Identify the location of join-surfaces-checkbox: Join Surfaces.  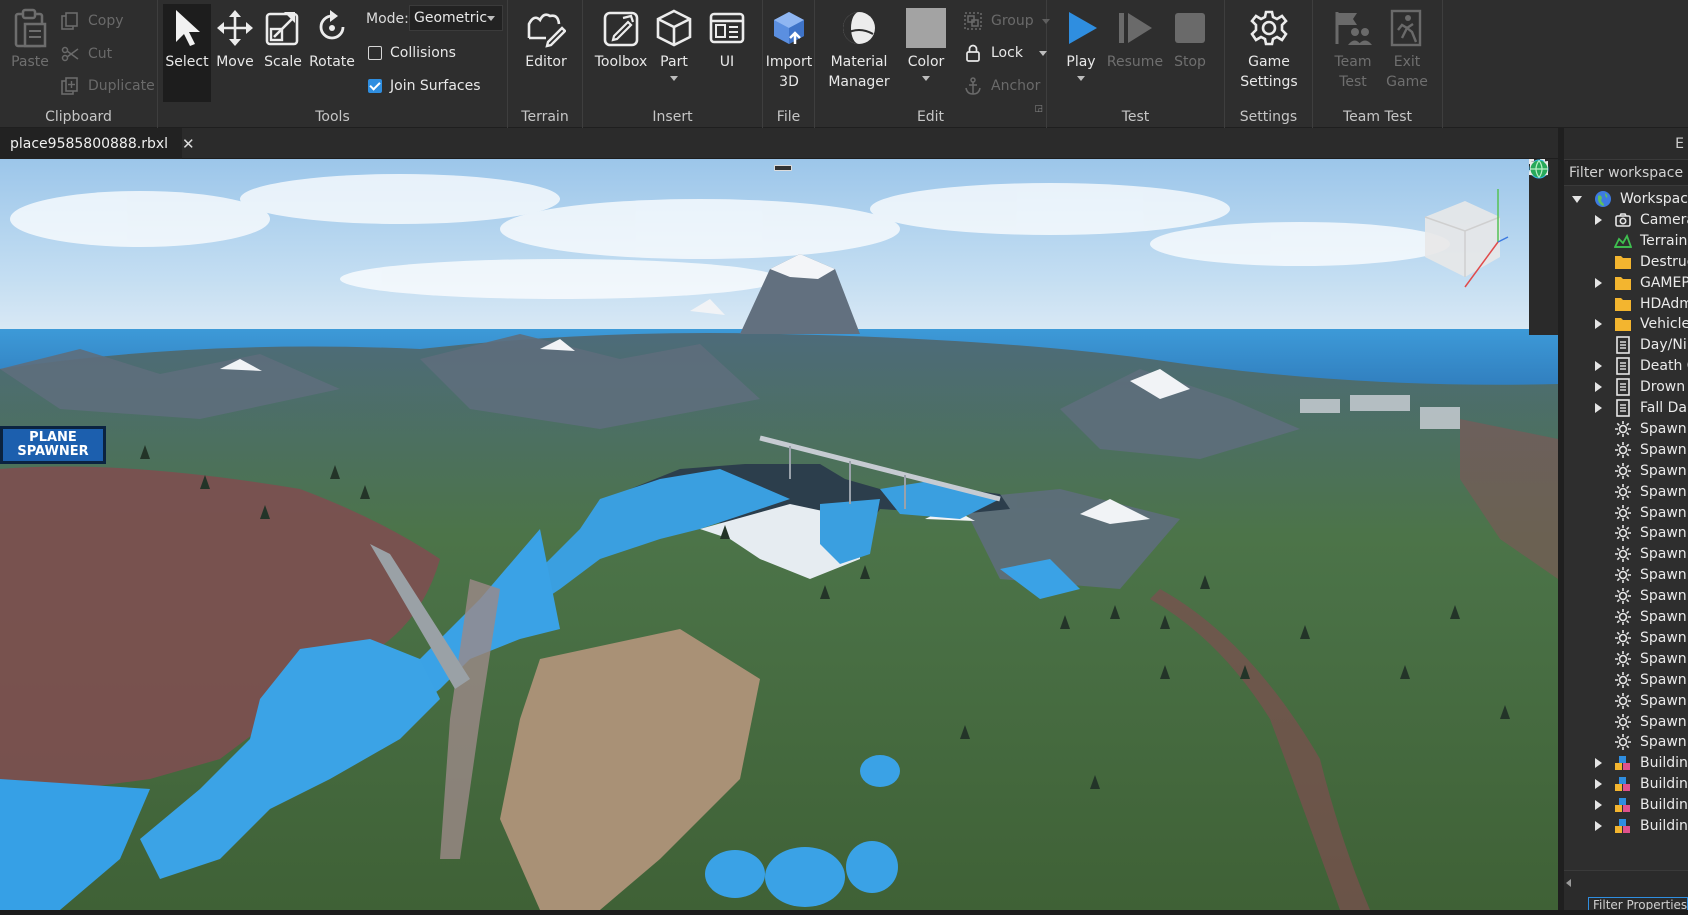
(424, 86).